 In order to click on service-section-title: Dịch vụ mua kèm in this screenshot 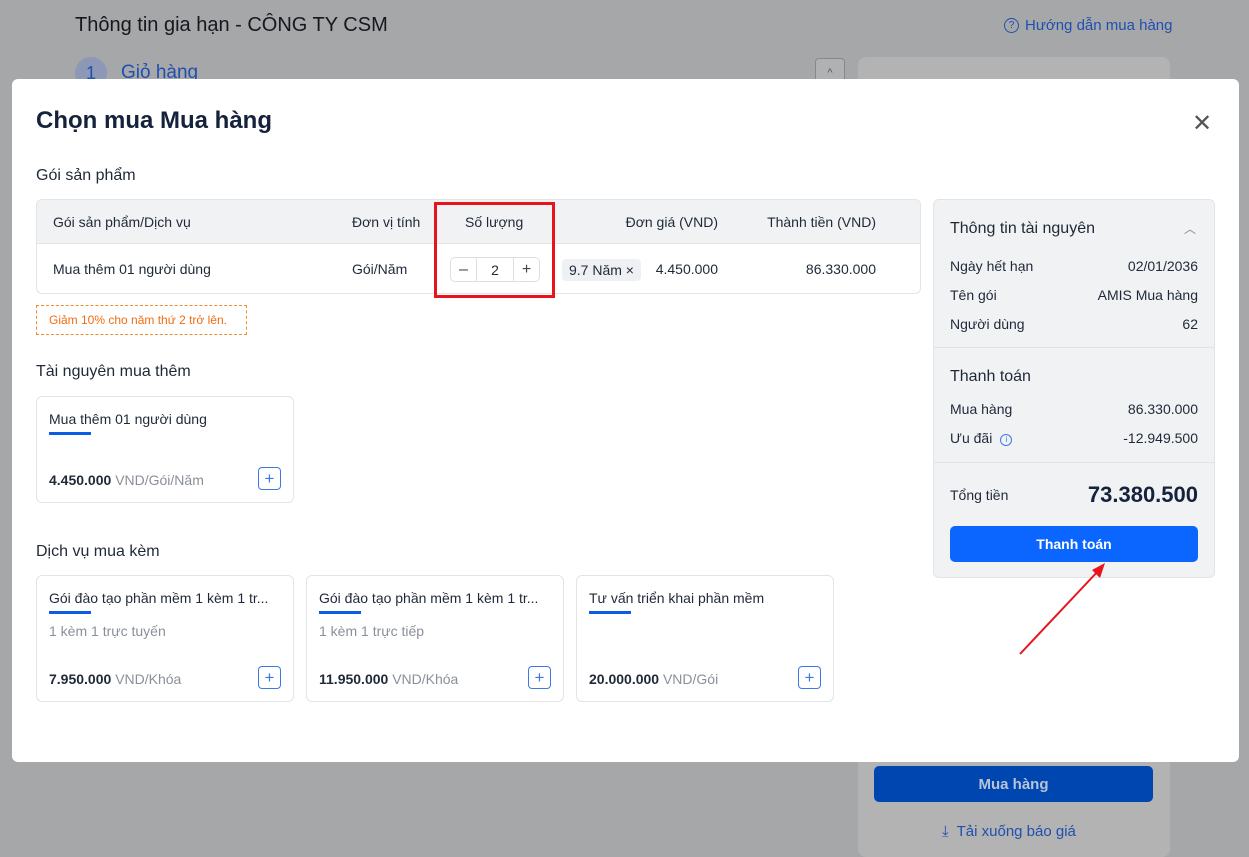, I will do `click(98, 551)`.